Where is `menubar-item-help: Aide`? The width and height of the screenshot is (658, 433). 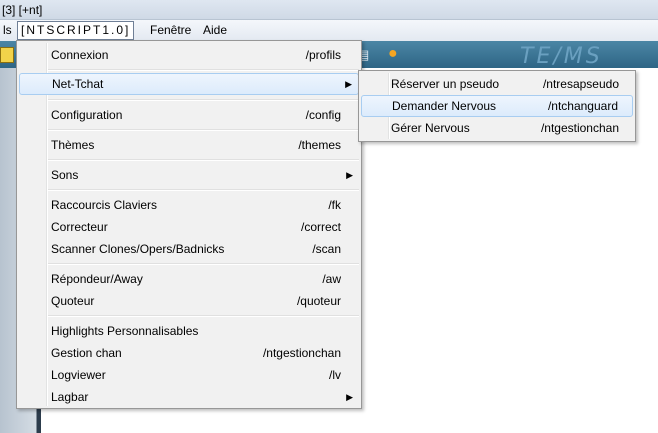 menubar-item-help: Aide is located at coordinates (215, 30).